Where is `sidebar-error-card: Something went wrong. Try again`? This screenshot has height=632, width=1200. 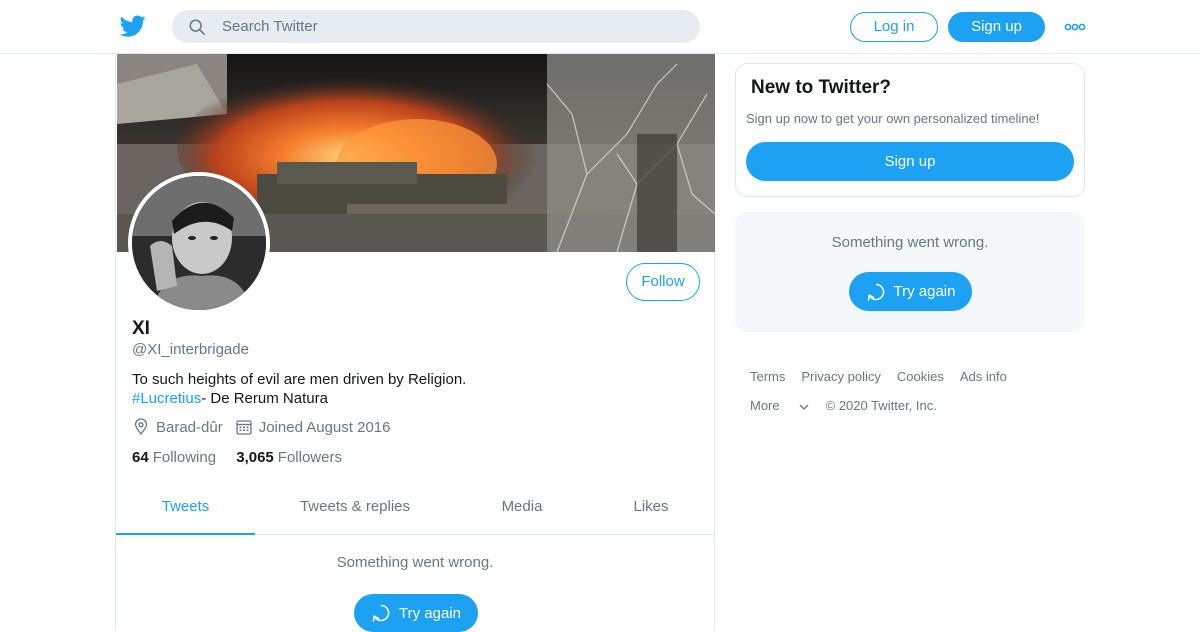 sidebar-error-card: Something went wrong. Try again is located at coordinates (910, 272).